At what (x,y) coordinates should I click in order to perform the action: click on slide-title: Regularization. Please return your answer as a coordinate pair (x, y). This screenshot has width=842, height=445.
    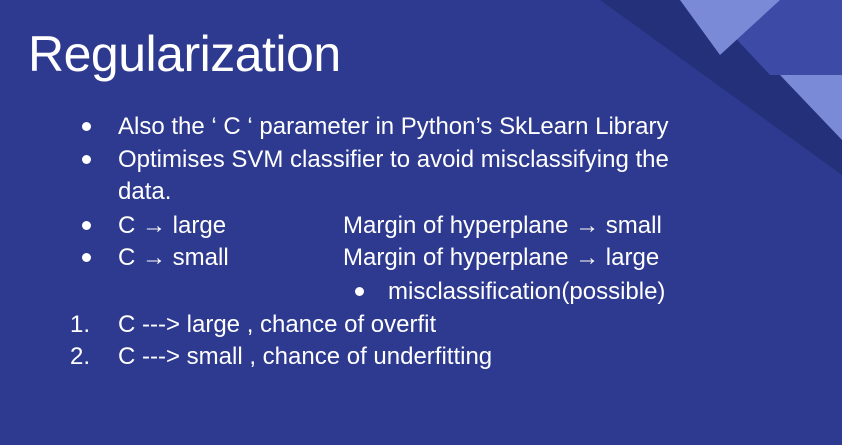
    Looking at the image, I should click on (184, 54).